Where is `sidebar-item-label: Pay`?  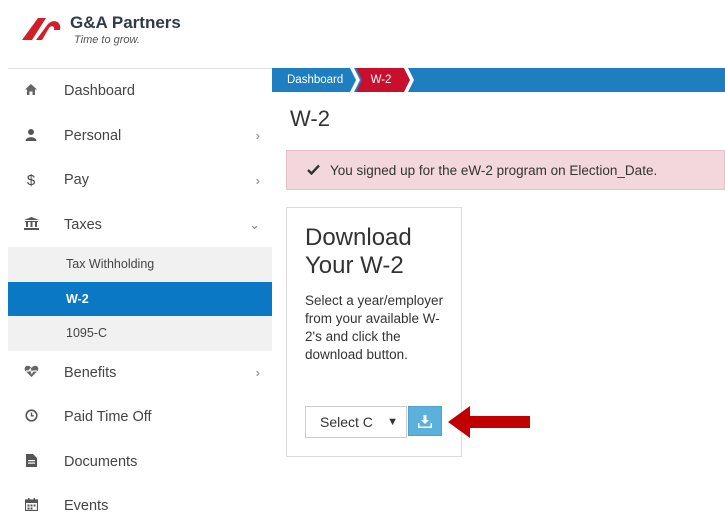 sidebar-item-label: Pay is located at coordinates (76, 180).